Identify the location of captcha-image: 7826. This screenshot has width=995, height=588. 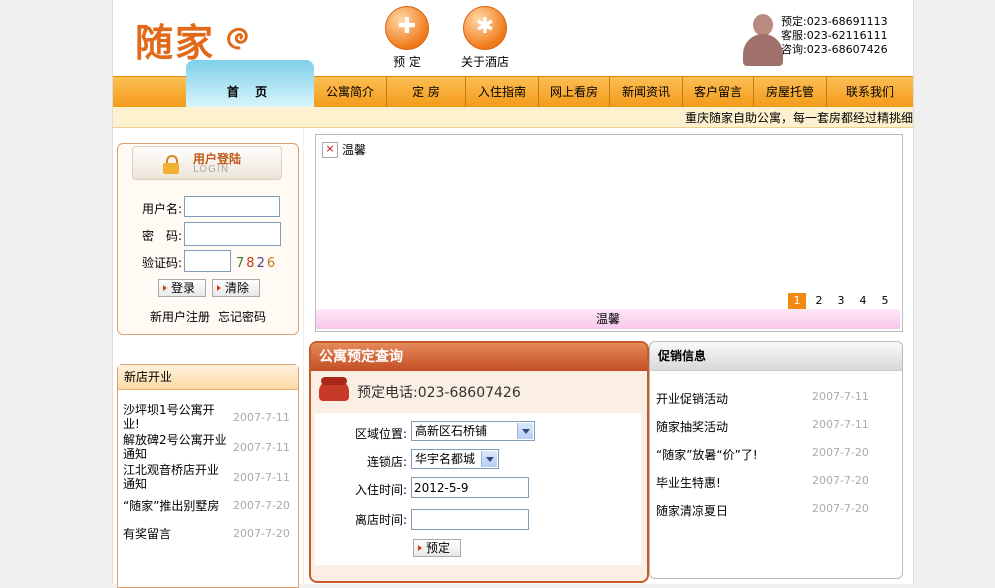
(256, 263).